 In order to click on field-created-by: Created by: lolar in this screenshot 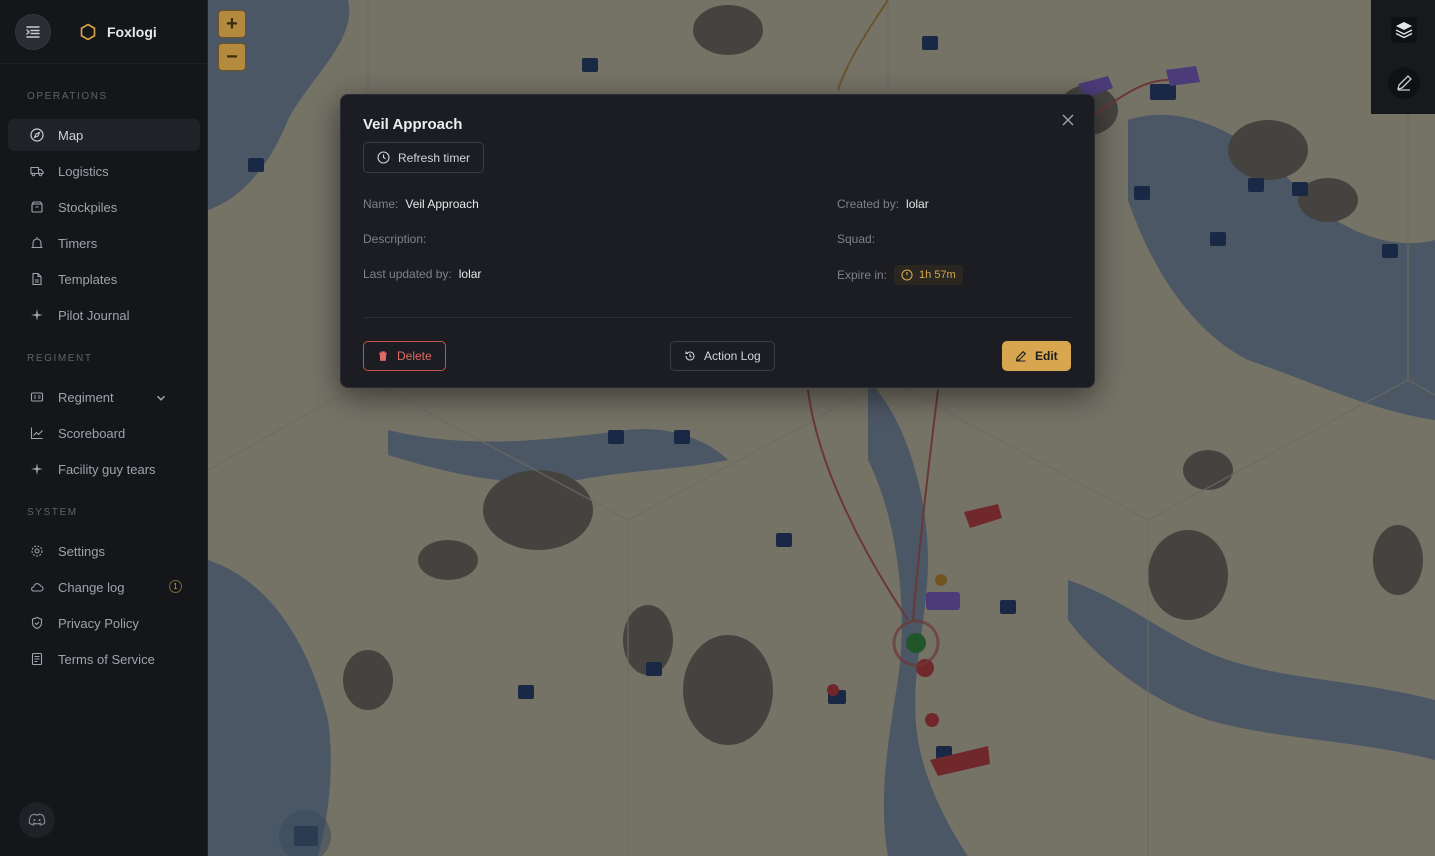, I will do `click(883, 204)`.